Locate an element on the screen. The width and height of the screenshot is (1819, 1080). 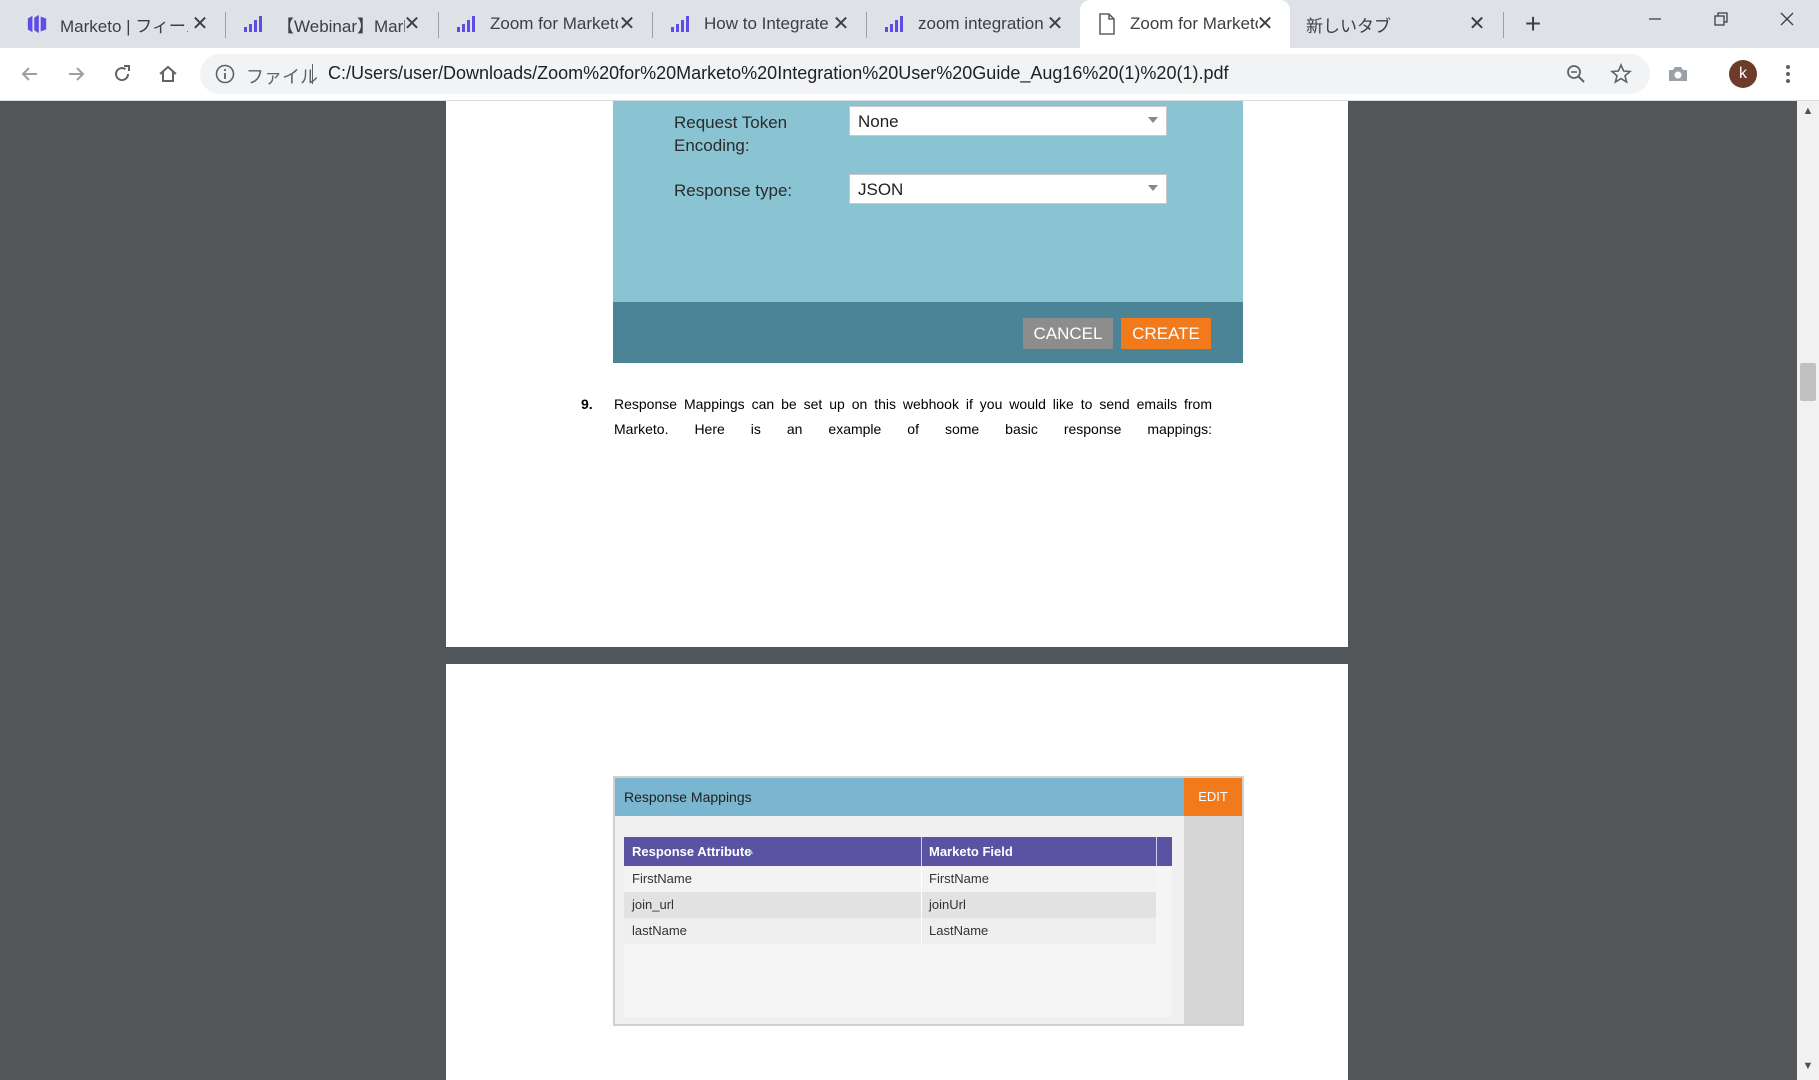
tab-title: How to Integrate is located at coordinates (766, 23).